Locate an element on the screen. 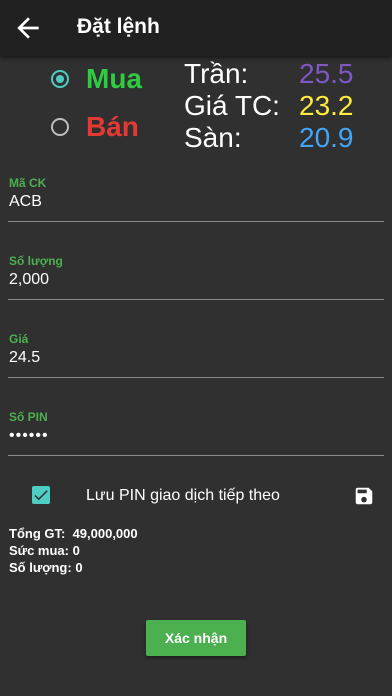 Image resolution: width=392 pixels, height=696 pixels. confirm-button: Xác nhận is located at coordinates (196, 638).